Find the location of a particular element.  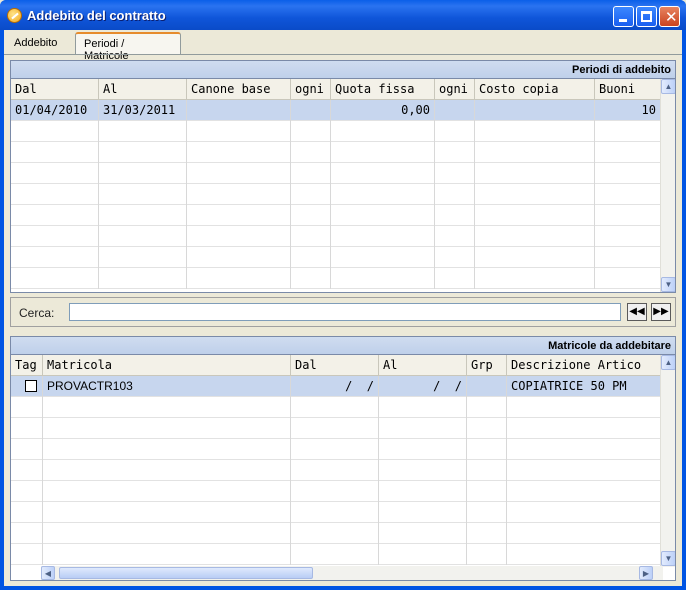

periodi-row: 01/04/2010 31/03/2011 0,00 10 is located at coordinates (336, 110).